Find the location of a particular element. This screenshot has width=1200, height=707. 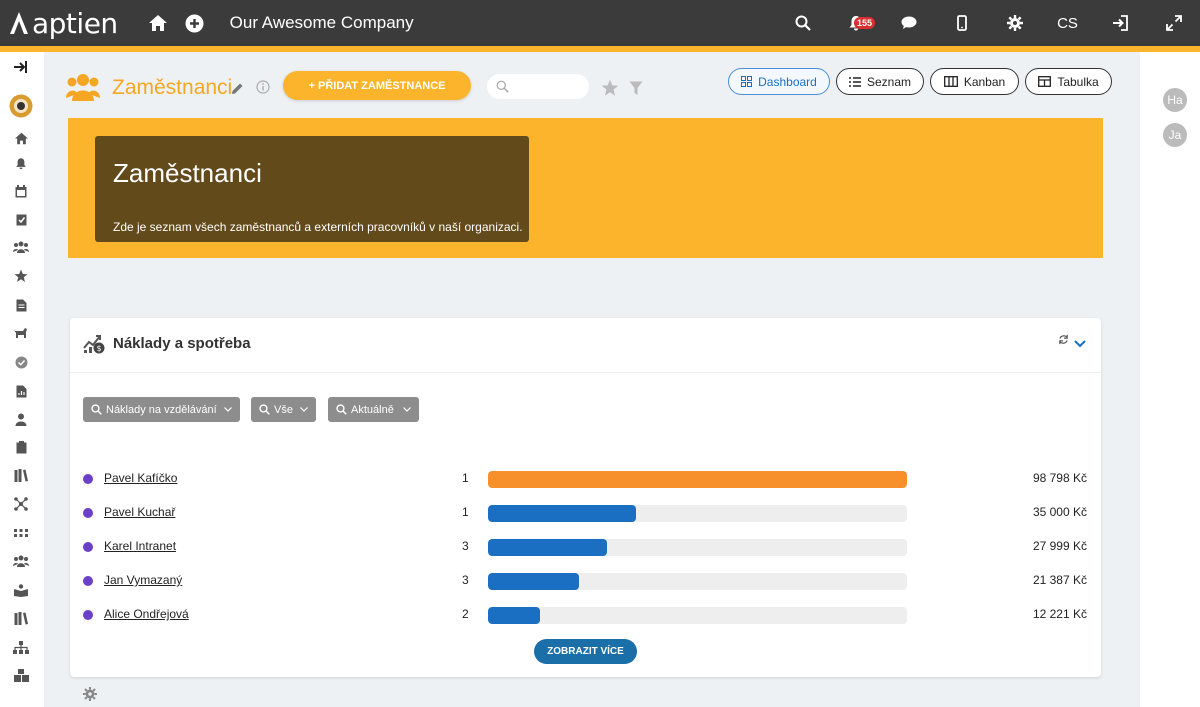

notifications-icon: 155 is located at coordinates (855, 23).